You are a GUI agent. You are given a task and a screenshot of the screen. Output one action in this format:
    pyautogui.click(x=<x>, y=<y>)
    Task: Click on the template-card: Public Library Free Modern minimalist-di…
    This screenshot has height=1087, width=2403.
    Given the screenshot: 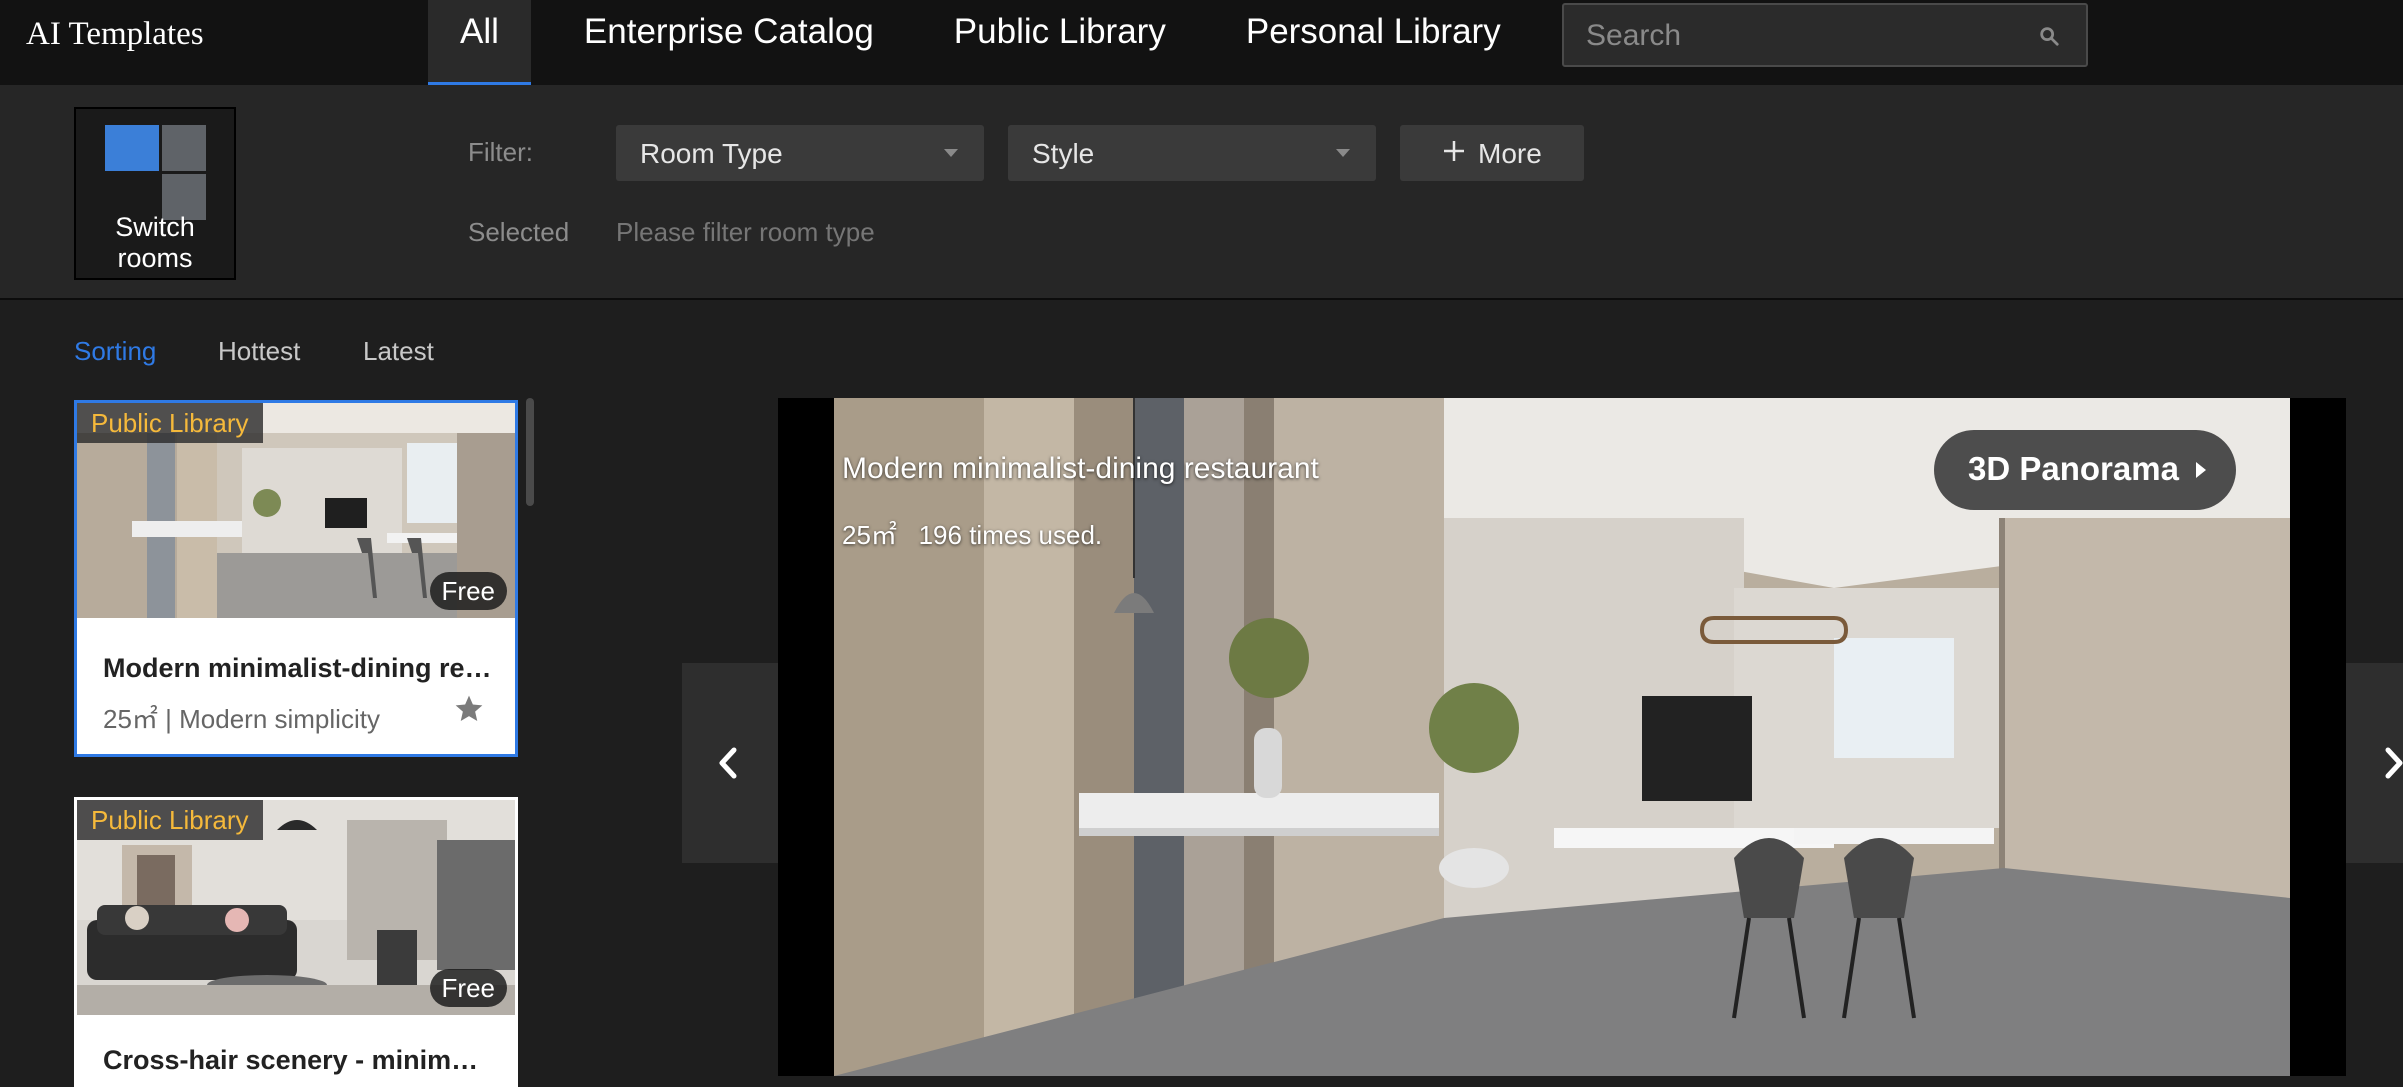 What is the action you would take?
    pyautogui.click(x=296, y=578)
    